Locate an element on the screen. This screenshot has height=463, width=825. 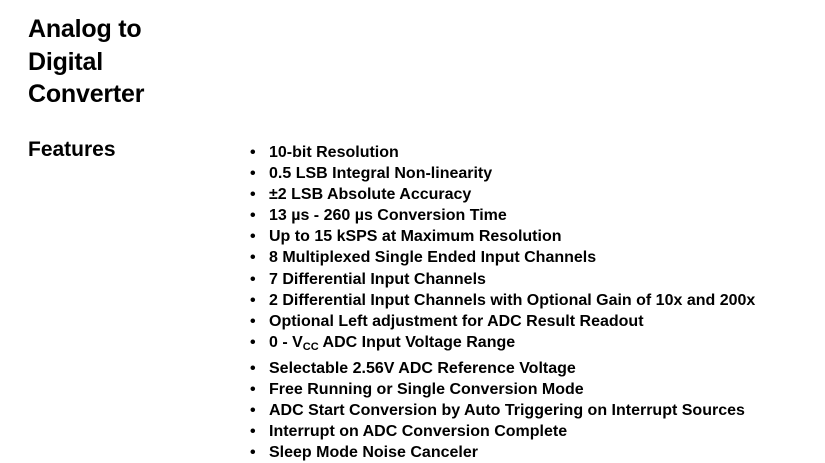
feature-text: Selectable 2.56V ADC Reference Voltage is located at coordinates (422, 368).